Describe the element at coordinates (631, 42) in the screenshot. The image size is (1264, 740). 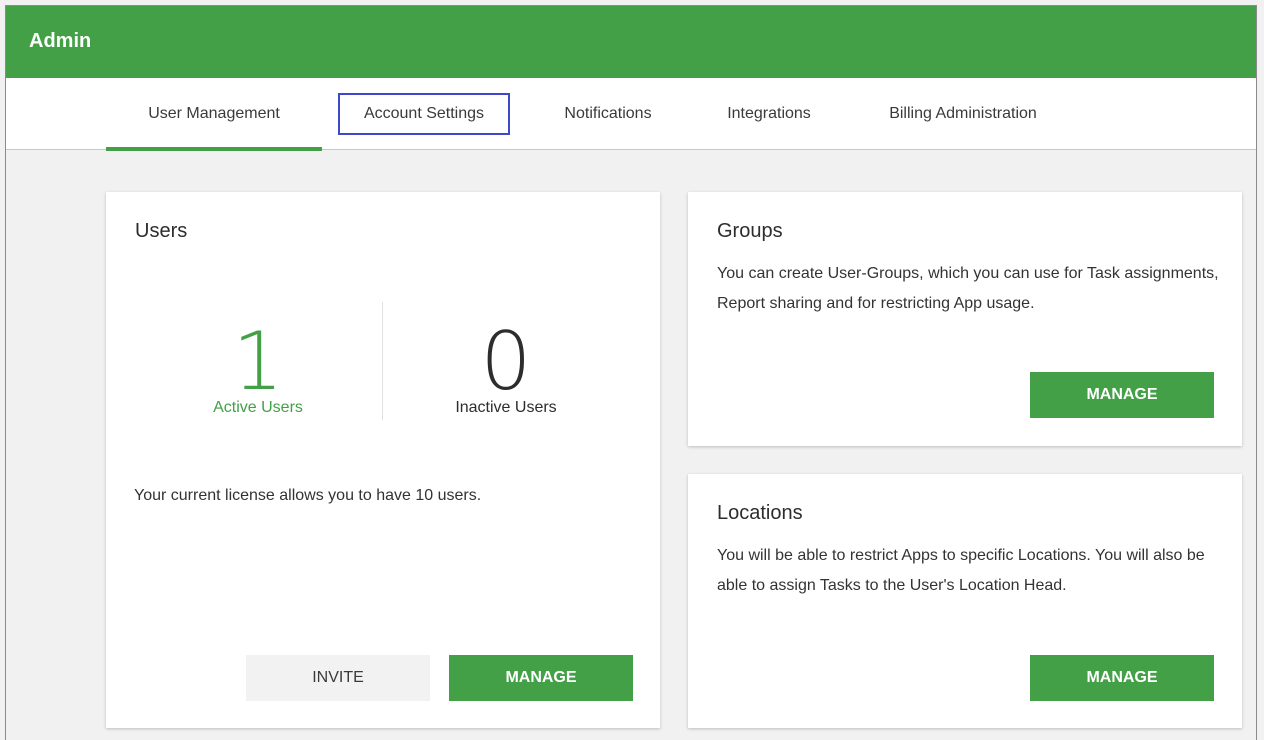
I see `header-bar: Admin` at that location.